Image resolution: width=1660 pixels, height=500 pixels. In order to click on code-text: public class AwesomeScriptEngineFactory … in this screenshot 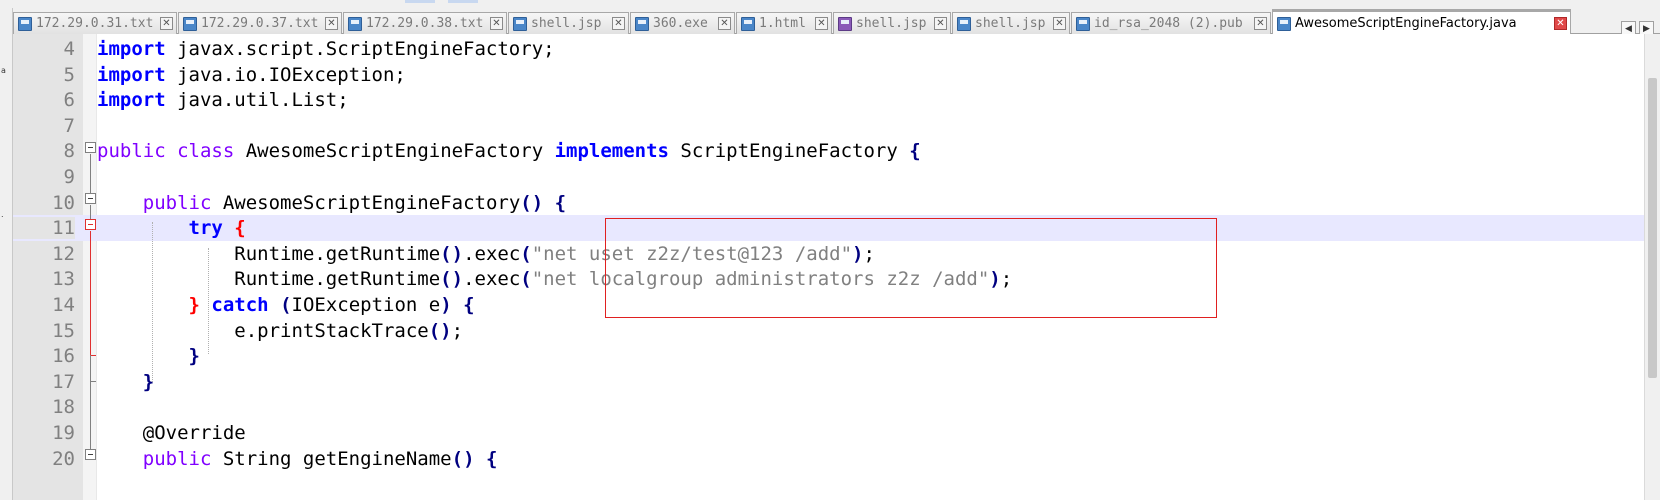, I will do `click(509, 151)`.